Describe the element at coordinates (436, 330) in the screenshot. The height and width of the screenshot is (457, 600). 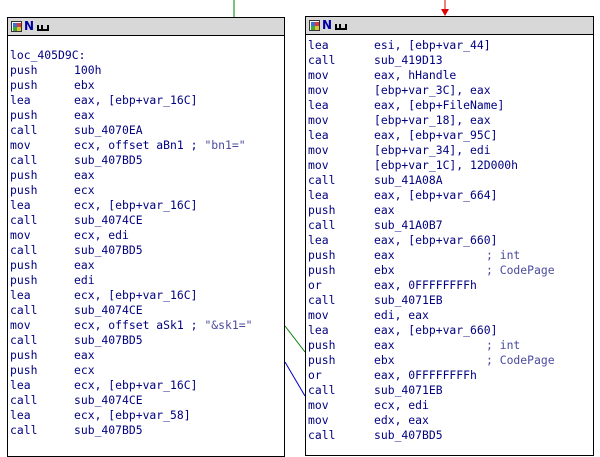
I see `operands: eax, [ebp+var_660]` at that location.